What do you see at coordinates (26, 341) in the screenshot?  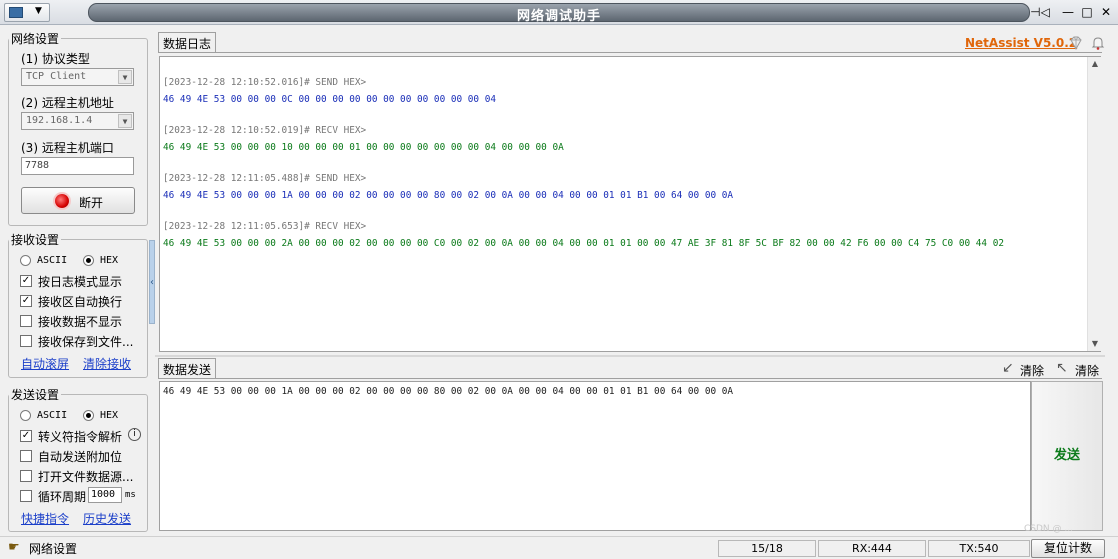 I see `save-to-file-checkbox` at bounding box center [26, 341].